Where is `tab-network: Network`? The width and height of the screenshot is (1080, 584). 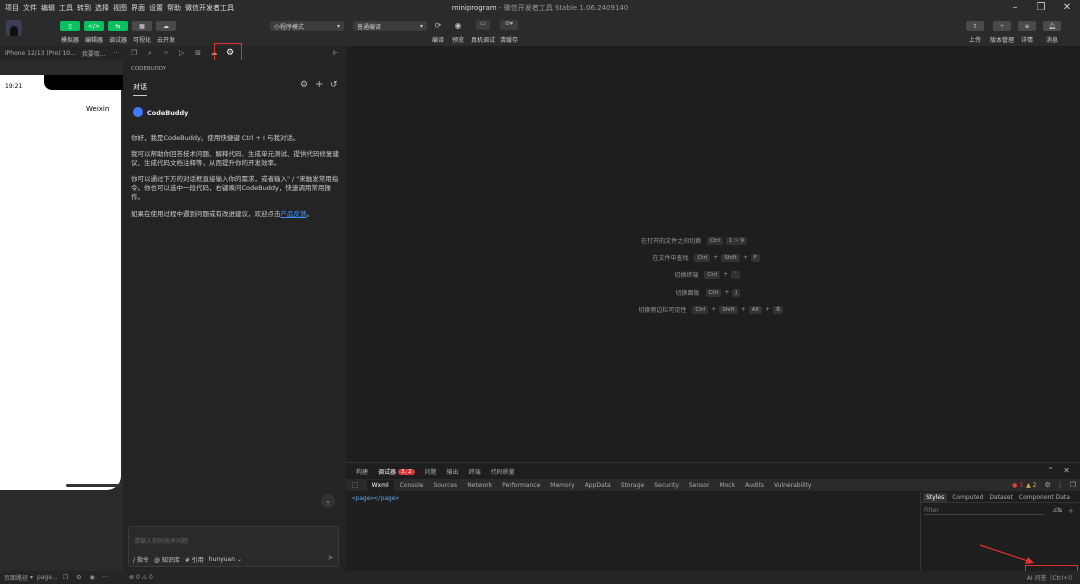 tab-network: Network is located at coordinates (479, 485).